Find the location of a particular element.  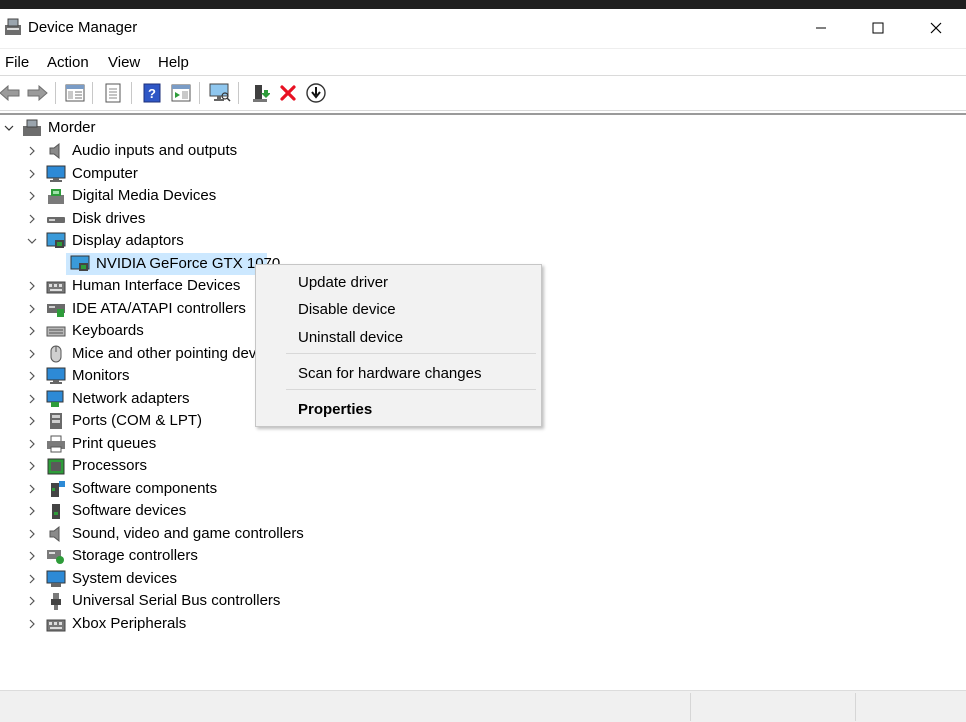

menu-separator is located at coordinates (411, 353).